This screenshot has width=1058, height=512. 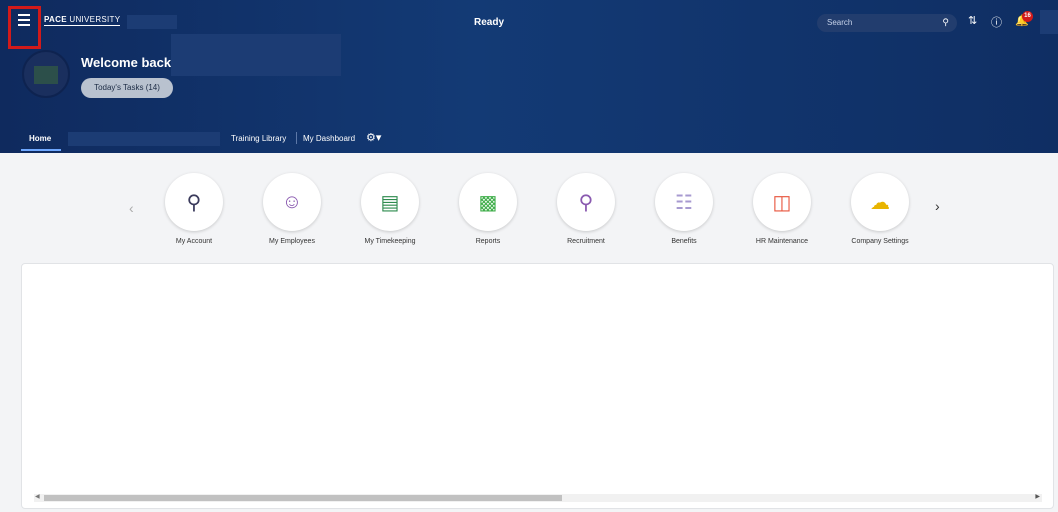 What do you see at coordinates (292, 241) in the screenshot?
I see `tile-label: My Employees` at bounding box center [292, 241].